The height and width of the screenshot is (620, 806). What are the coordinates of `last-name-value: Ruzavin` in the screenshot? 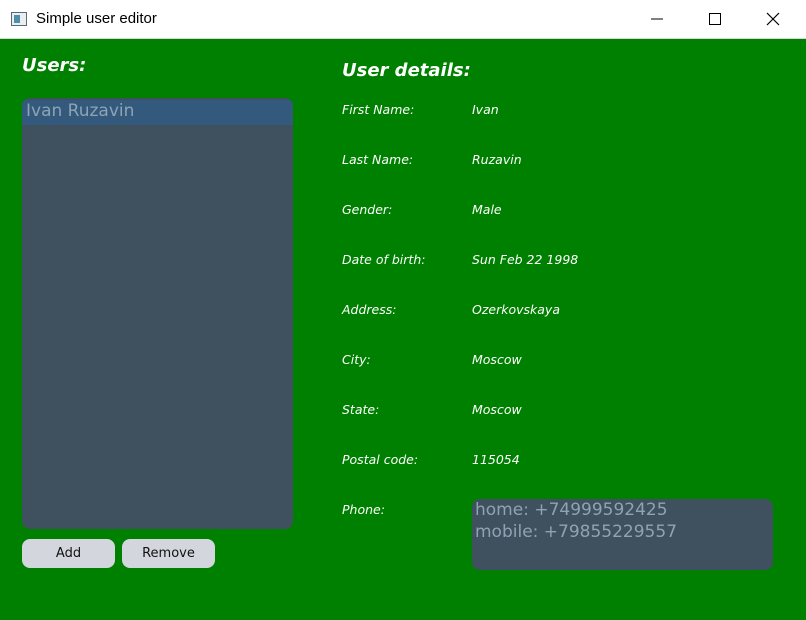 It's located at (497, 159).